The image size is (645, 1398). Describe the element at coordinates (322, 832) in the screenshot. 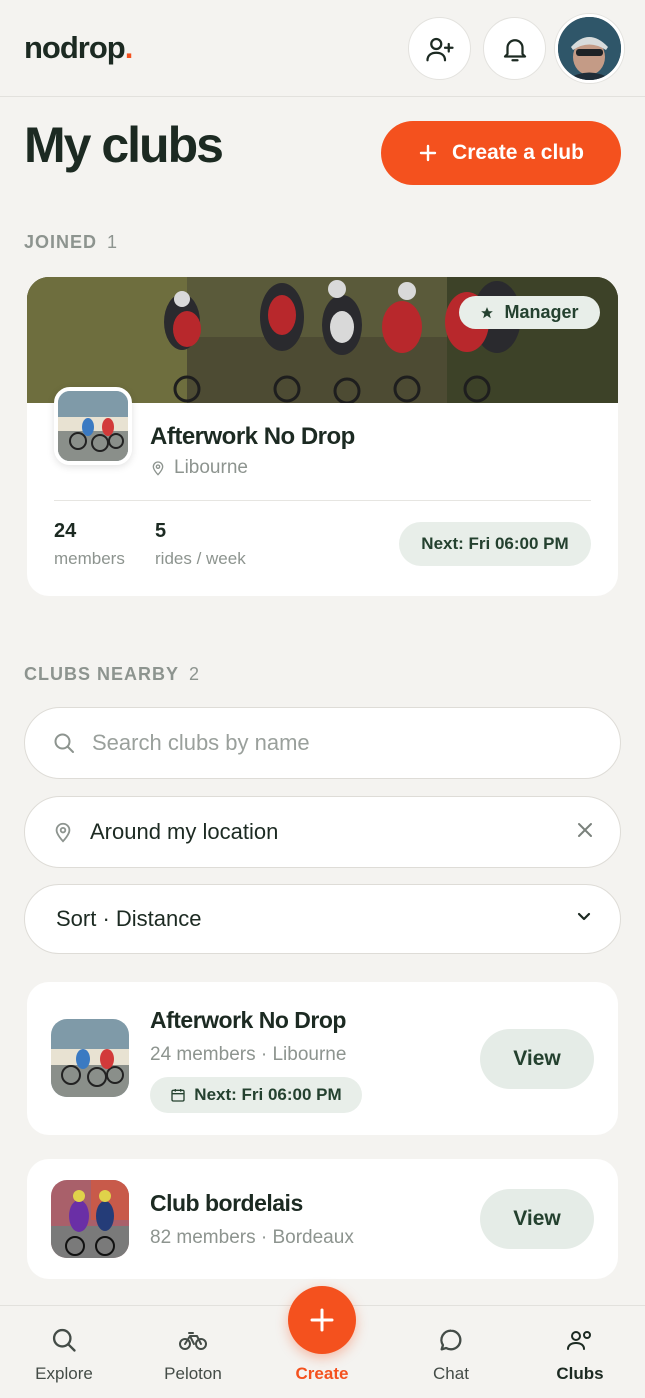

I see `location-field: Around my location` at that location.